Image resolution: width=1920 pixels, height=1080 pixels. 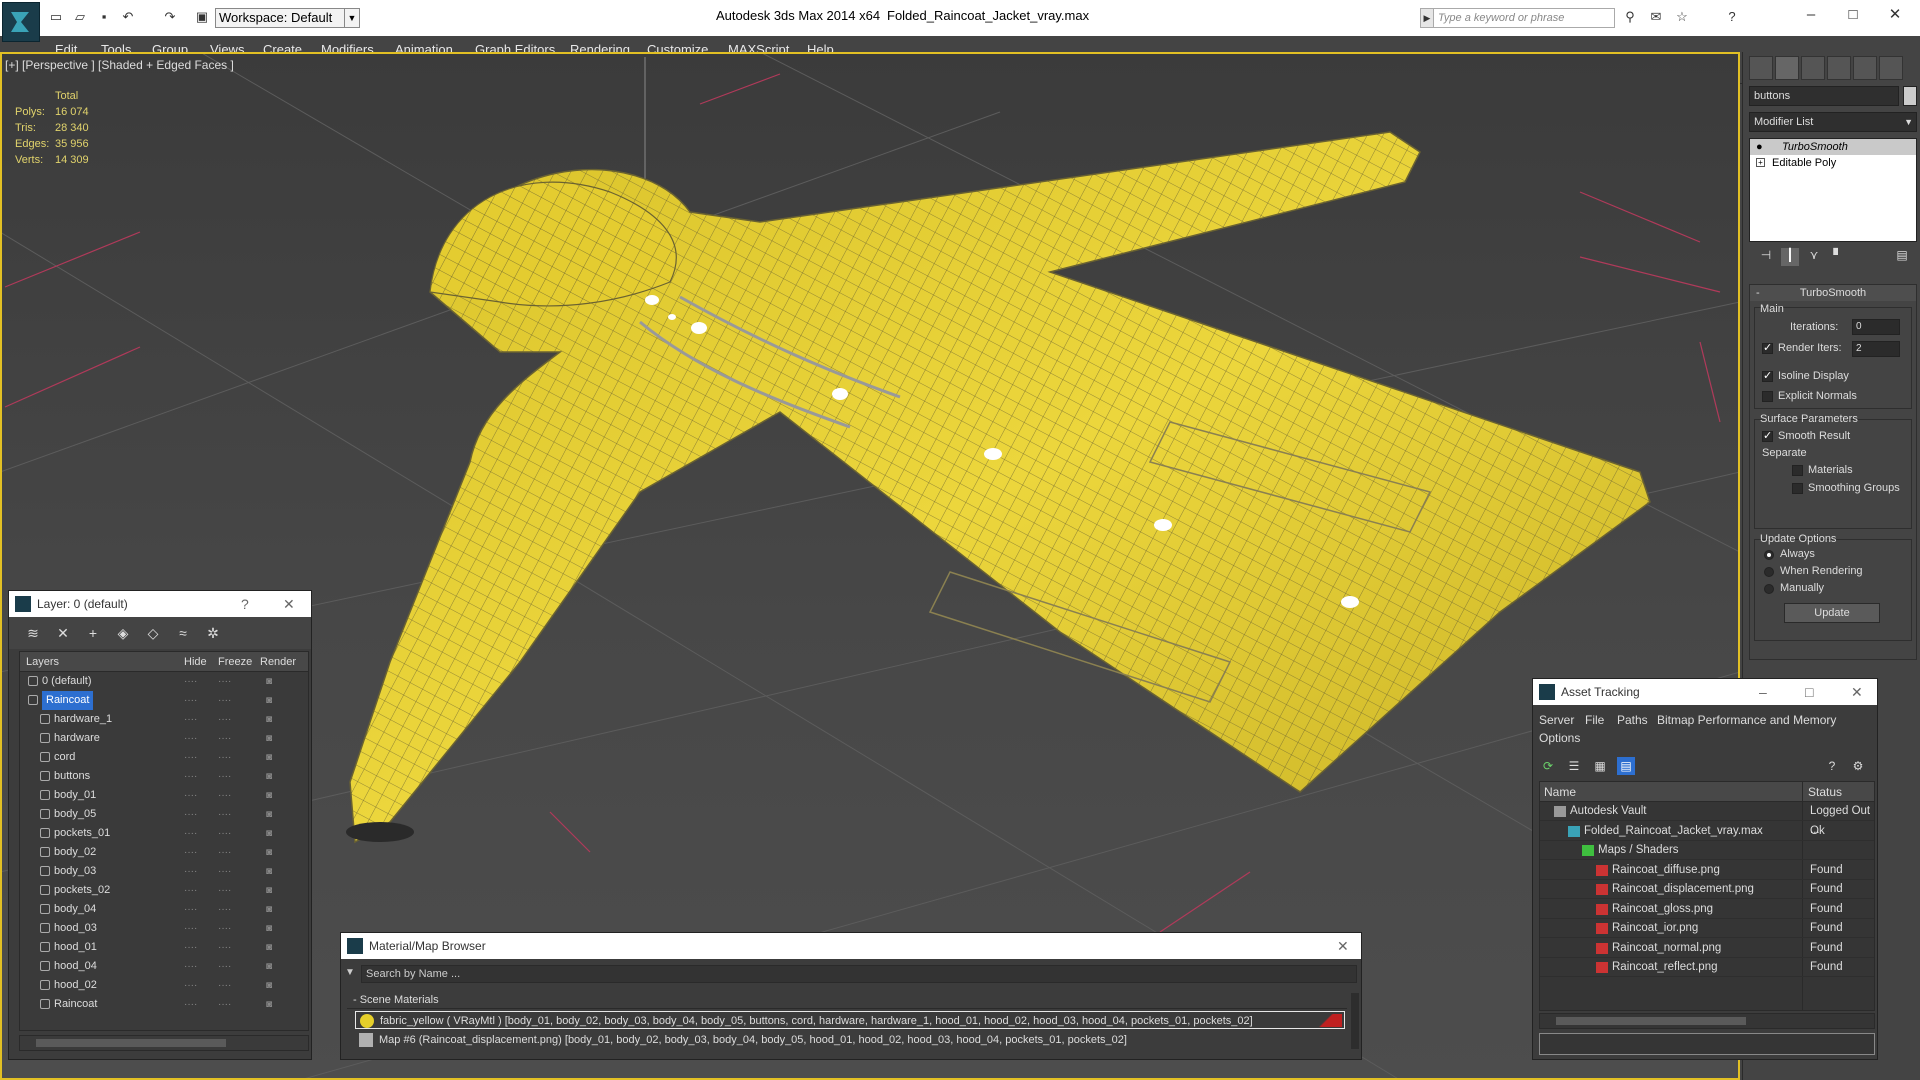 I want to click on motion-tab-icon, so click(x=1839, y=68).